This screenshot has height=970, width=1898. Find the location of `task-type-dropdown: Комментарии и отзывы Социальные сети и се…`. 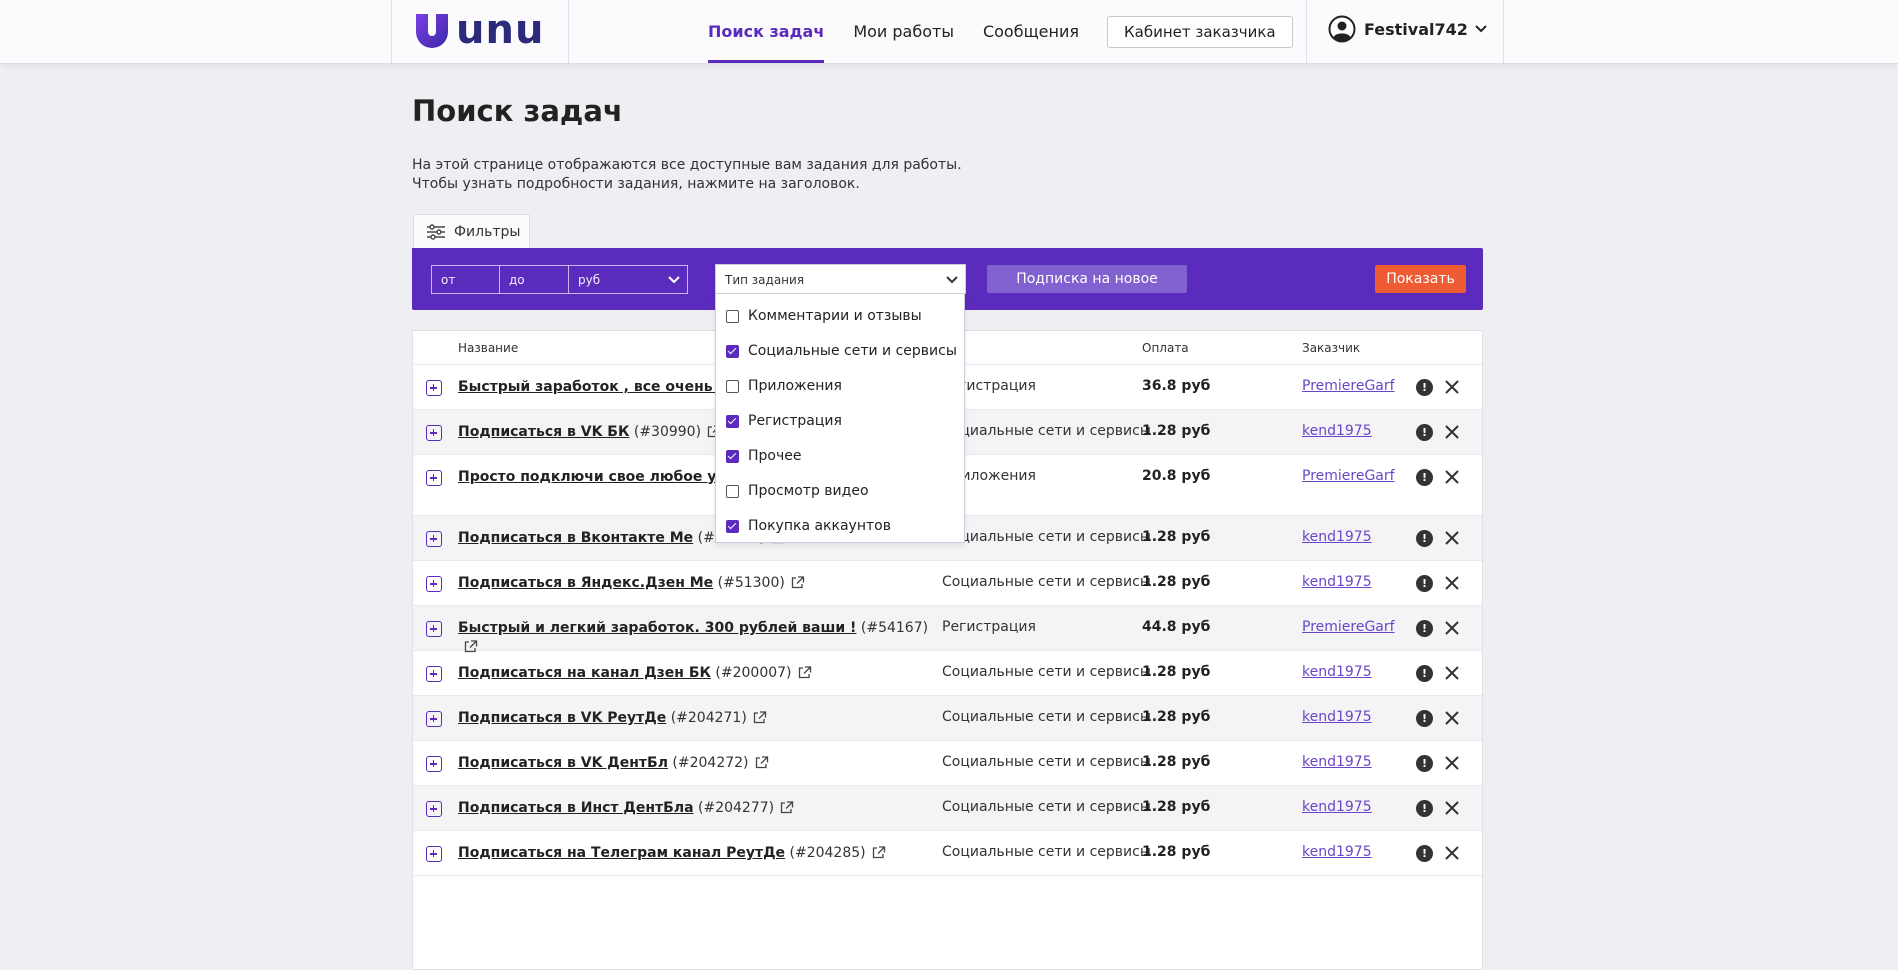

task-type-dropdown: Комментарии и отзывы Социальные сети и се… is located at coordinates (840, 418).